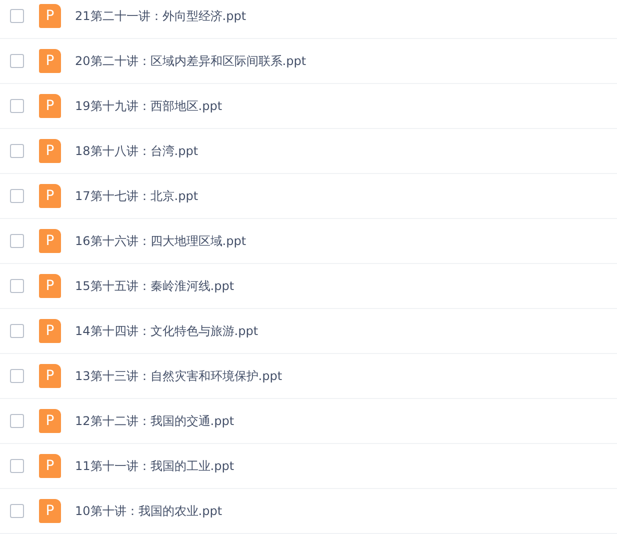 This screenshot has width=617, height=534. Describe the element at coordinates (154, 286) in the screenshot. I see `file-name: 15第十五讲：秦岭淮河线.ppt` at that location.